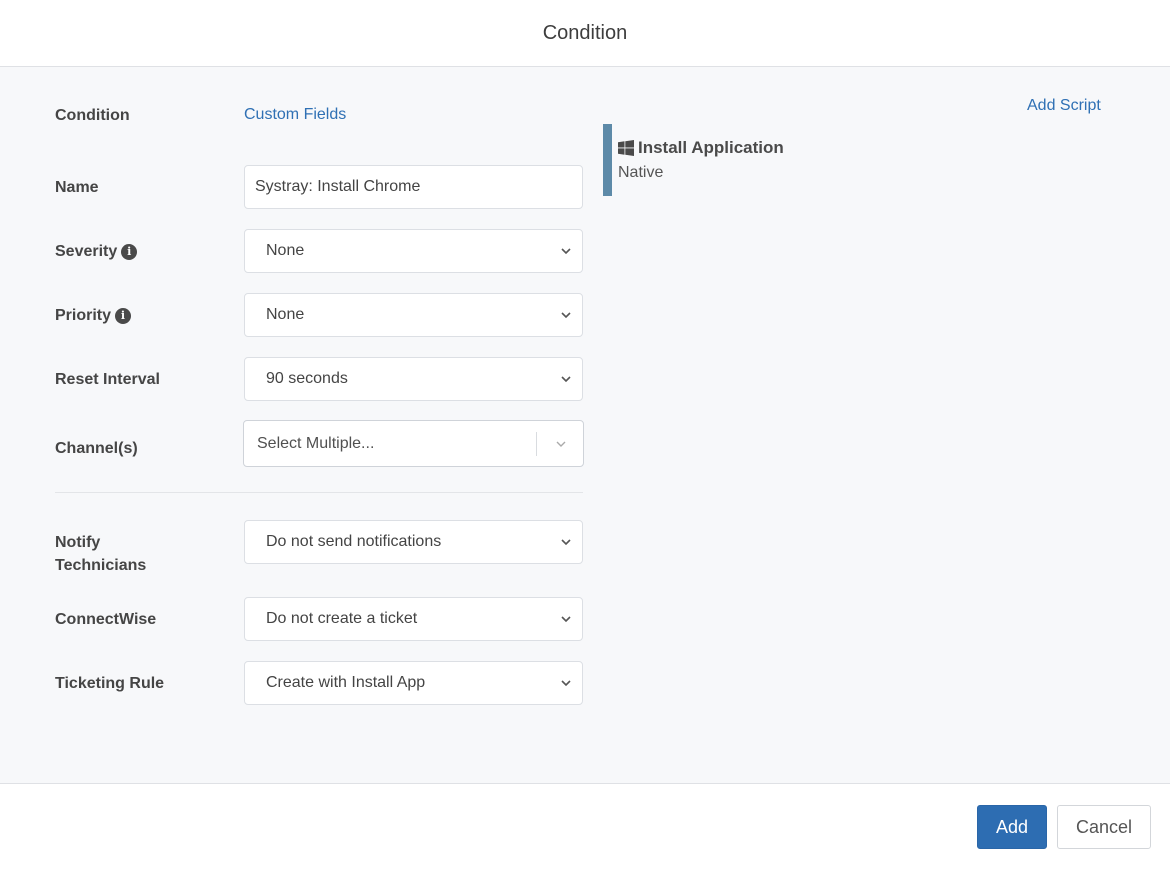 The image size is (1170, 870). What do you see at coordinates (641, 172) in the screenshot?
I see `script-subtitle: Native` at bounding box center [641, 172].